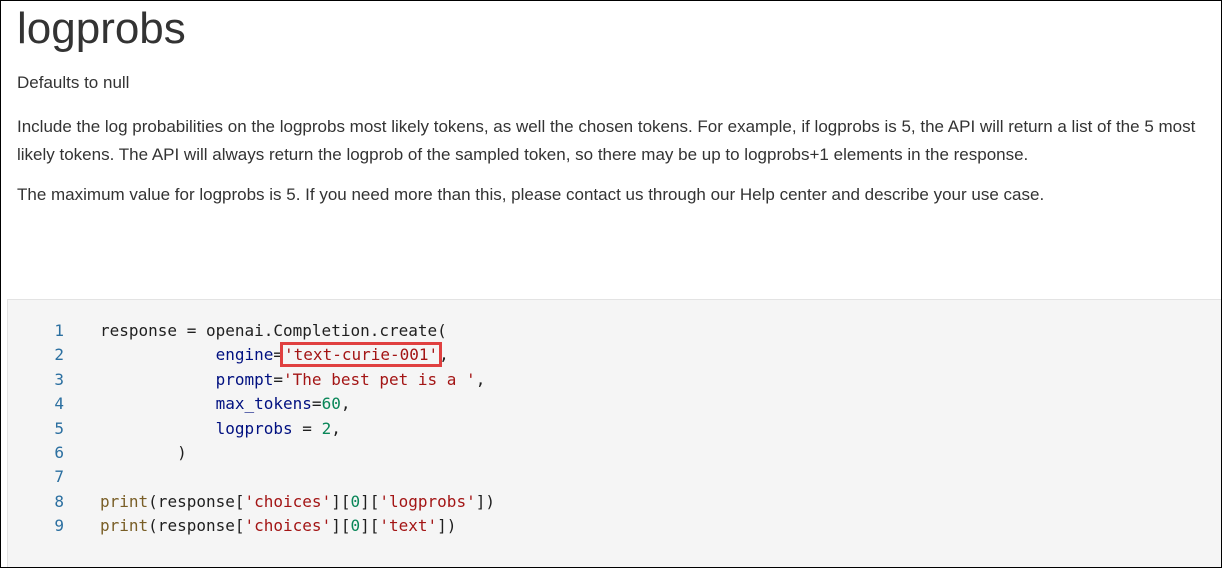  Describe the element at coordinates (59, 404) in the screenshot. I see `line-number: 4` at that location.